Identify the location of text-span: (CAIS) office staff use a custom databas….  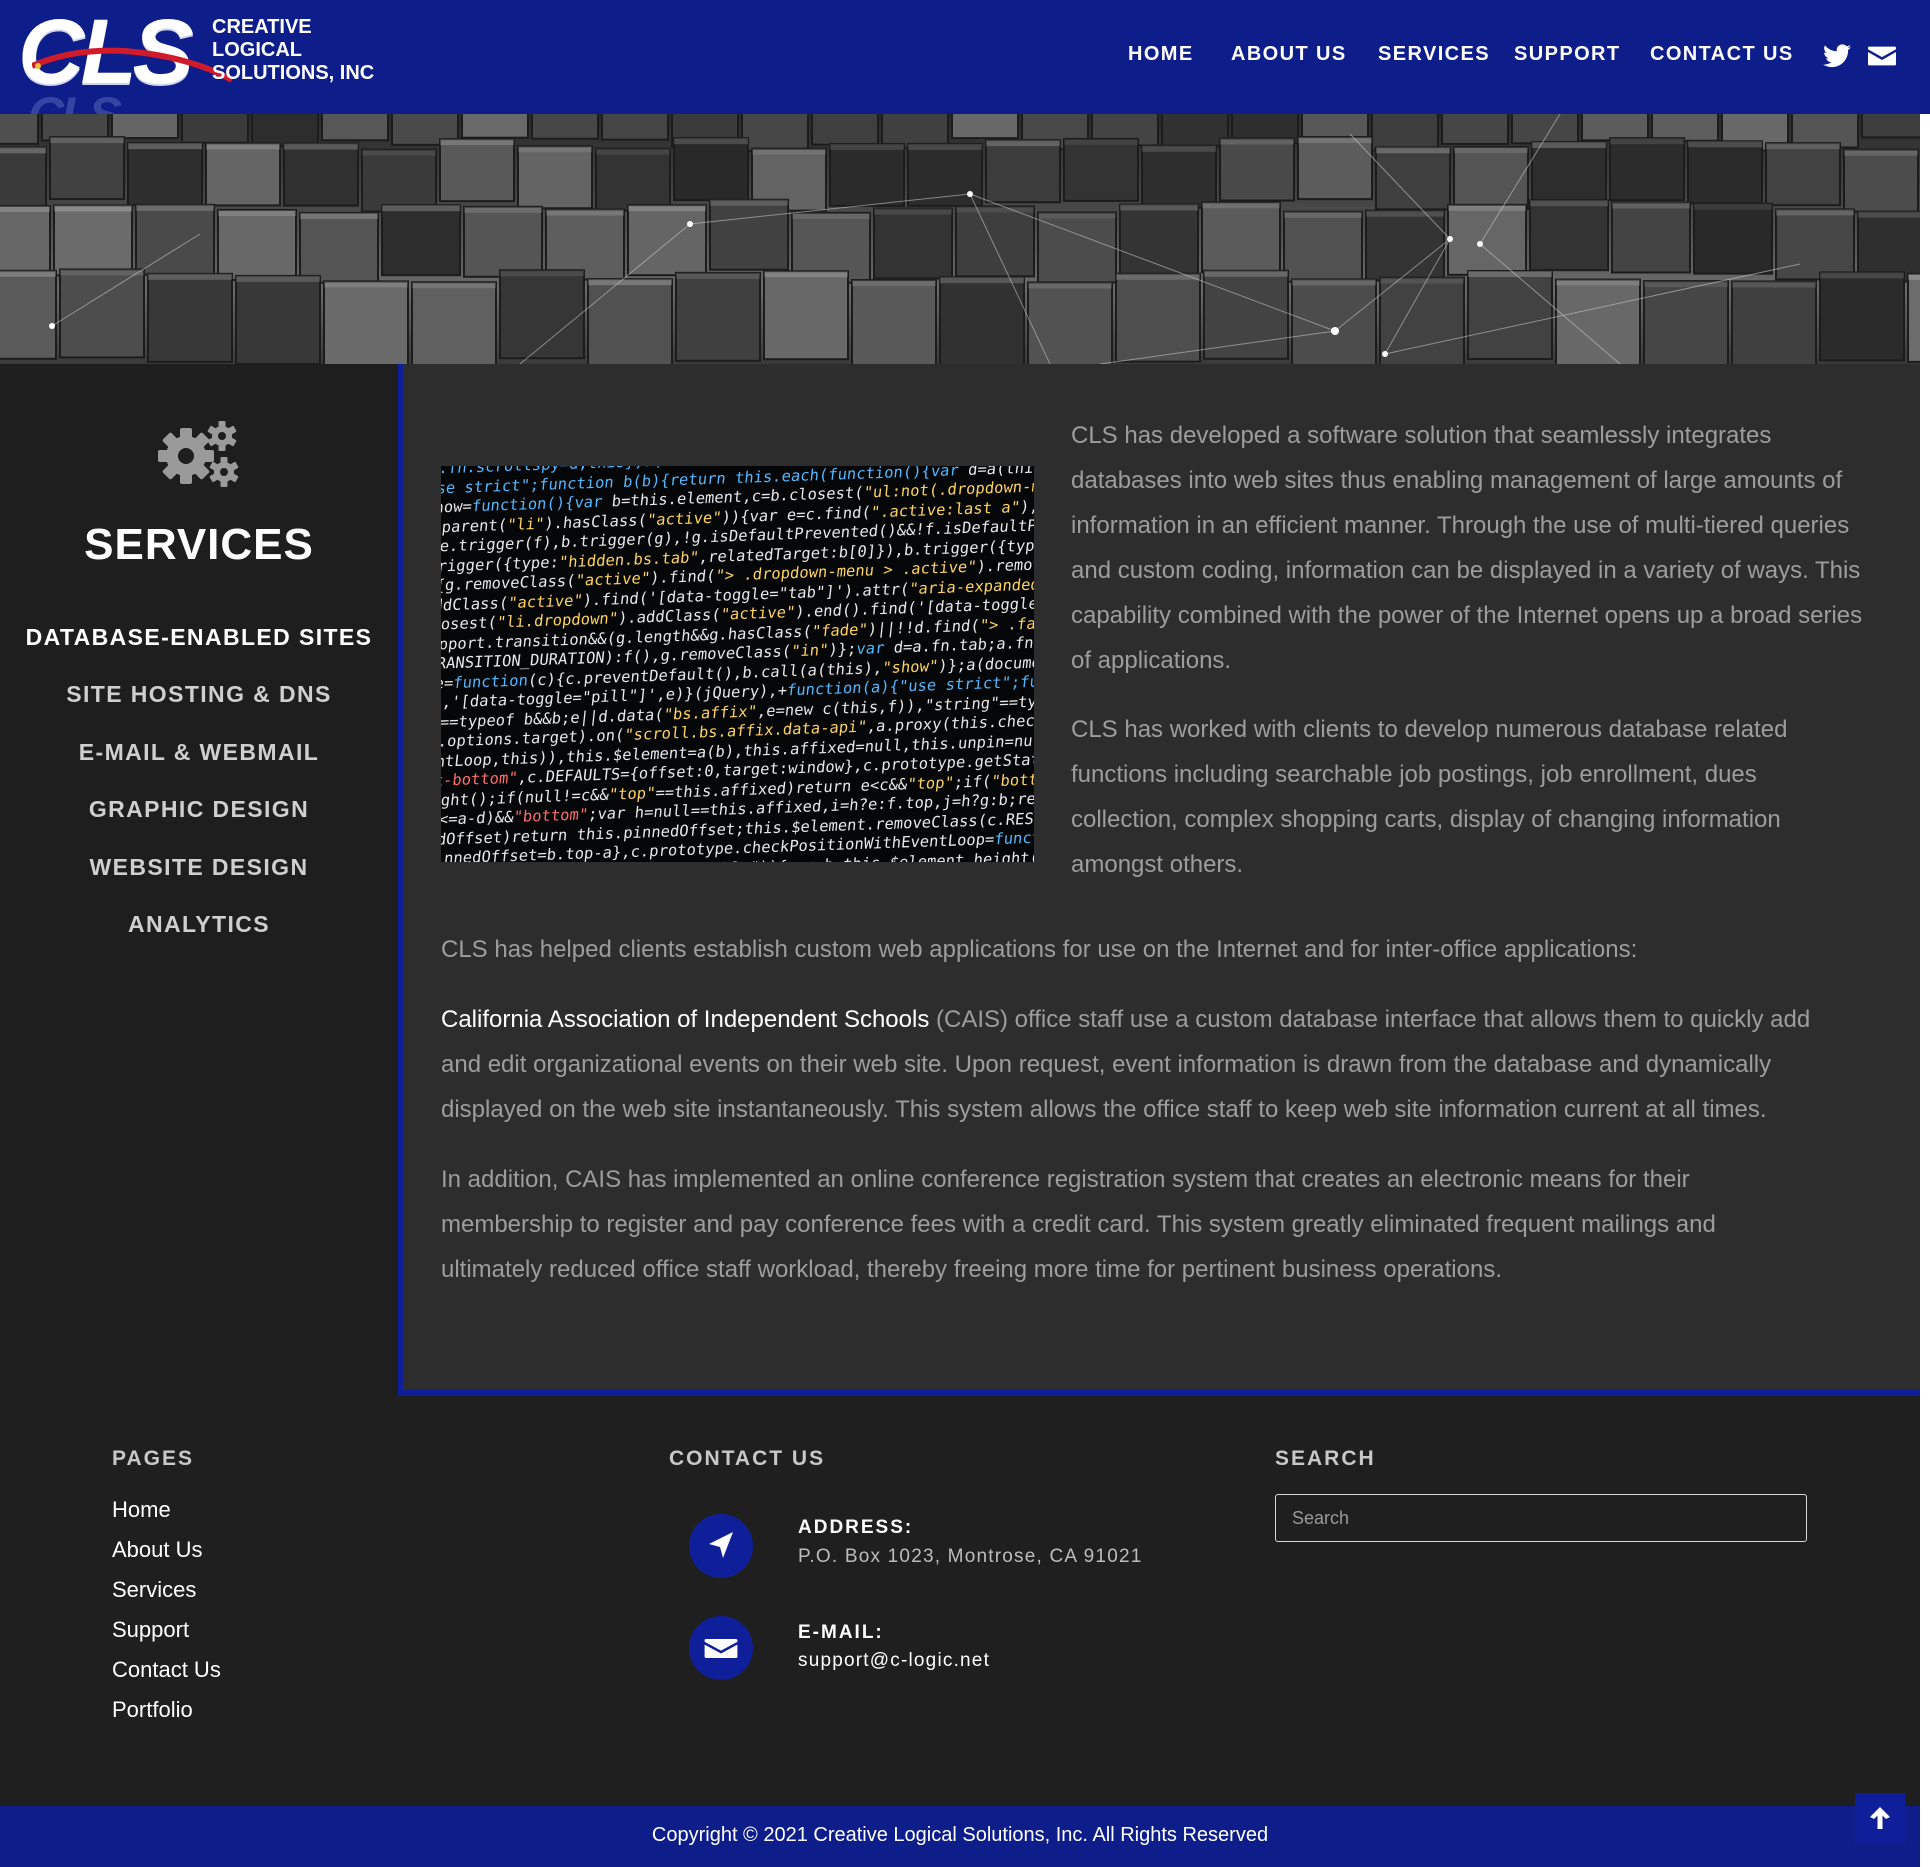
(1370, 1019).